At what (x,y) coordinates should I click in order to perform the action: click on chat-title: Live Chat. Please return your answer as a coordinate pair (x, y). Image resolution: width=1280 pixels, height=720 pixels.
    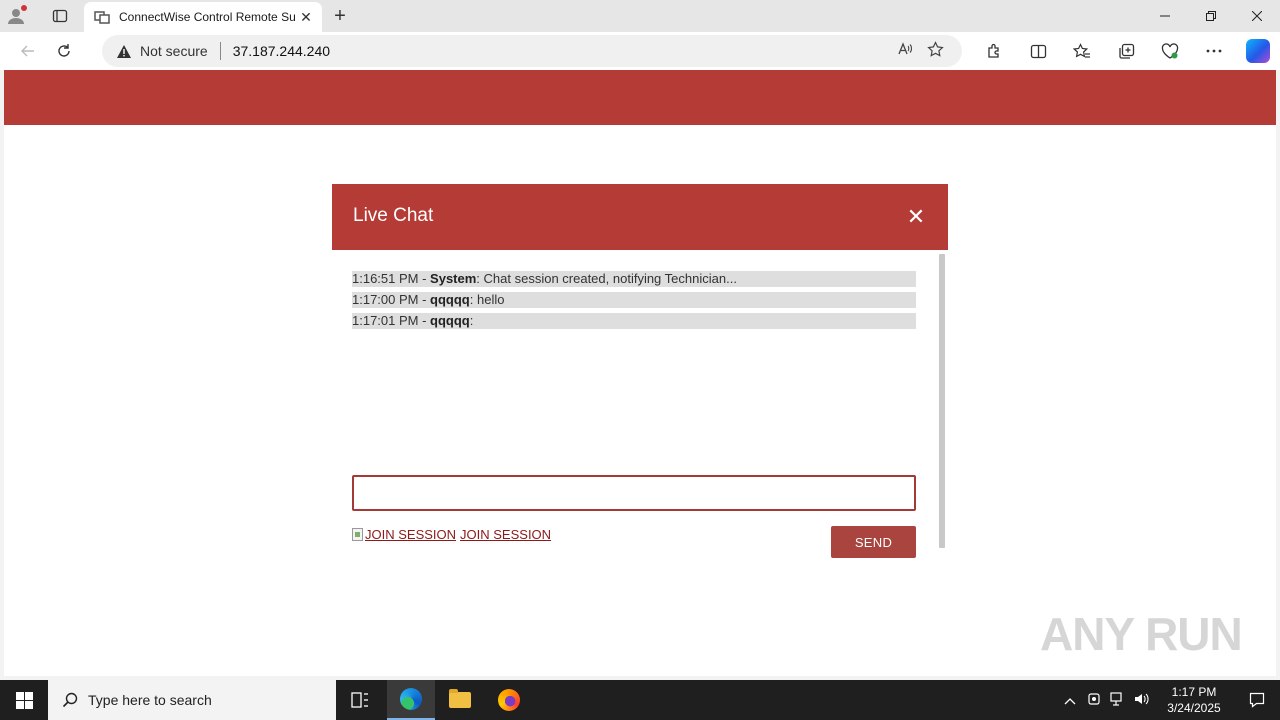
    Looking at the image, I should click on (393, 215).